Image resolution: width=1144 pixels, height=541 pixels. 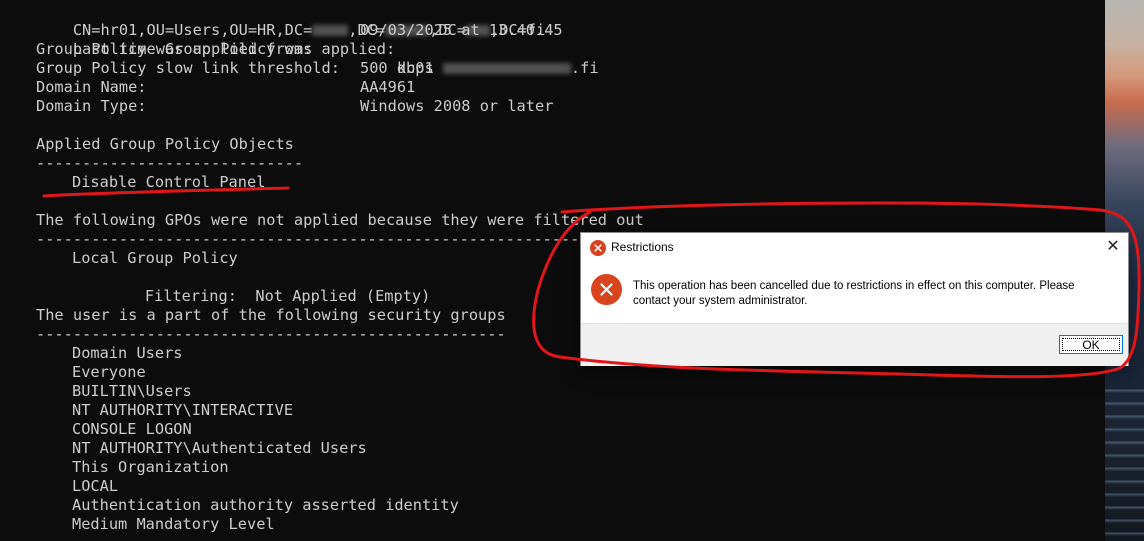 What do you see at coordinates (506, 68) in the screenshot?
I see `redacted-text` at bounding box center [506, 68].